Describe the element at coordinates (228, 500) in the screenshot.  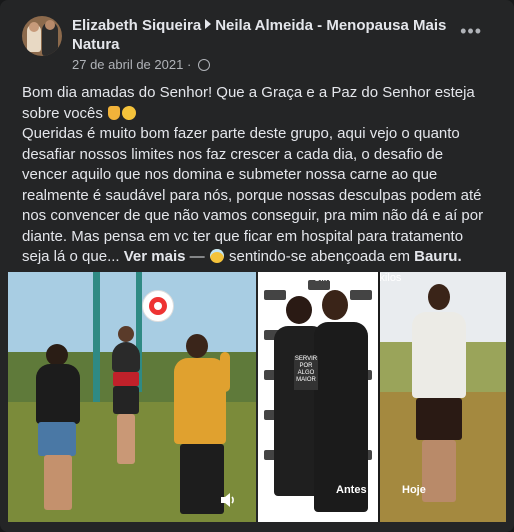
I see `volume-icon` at that location.